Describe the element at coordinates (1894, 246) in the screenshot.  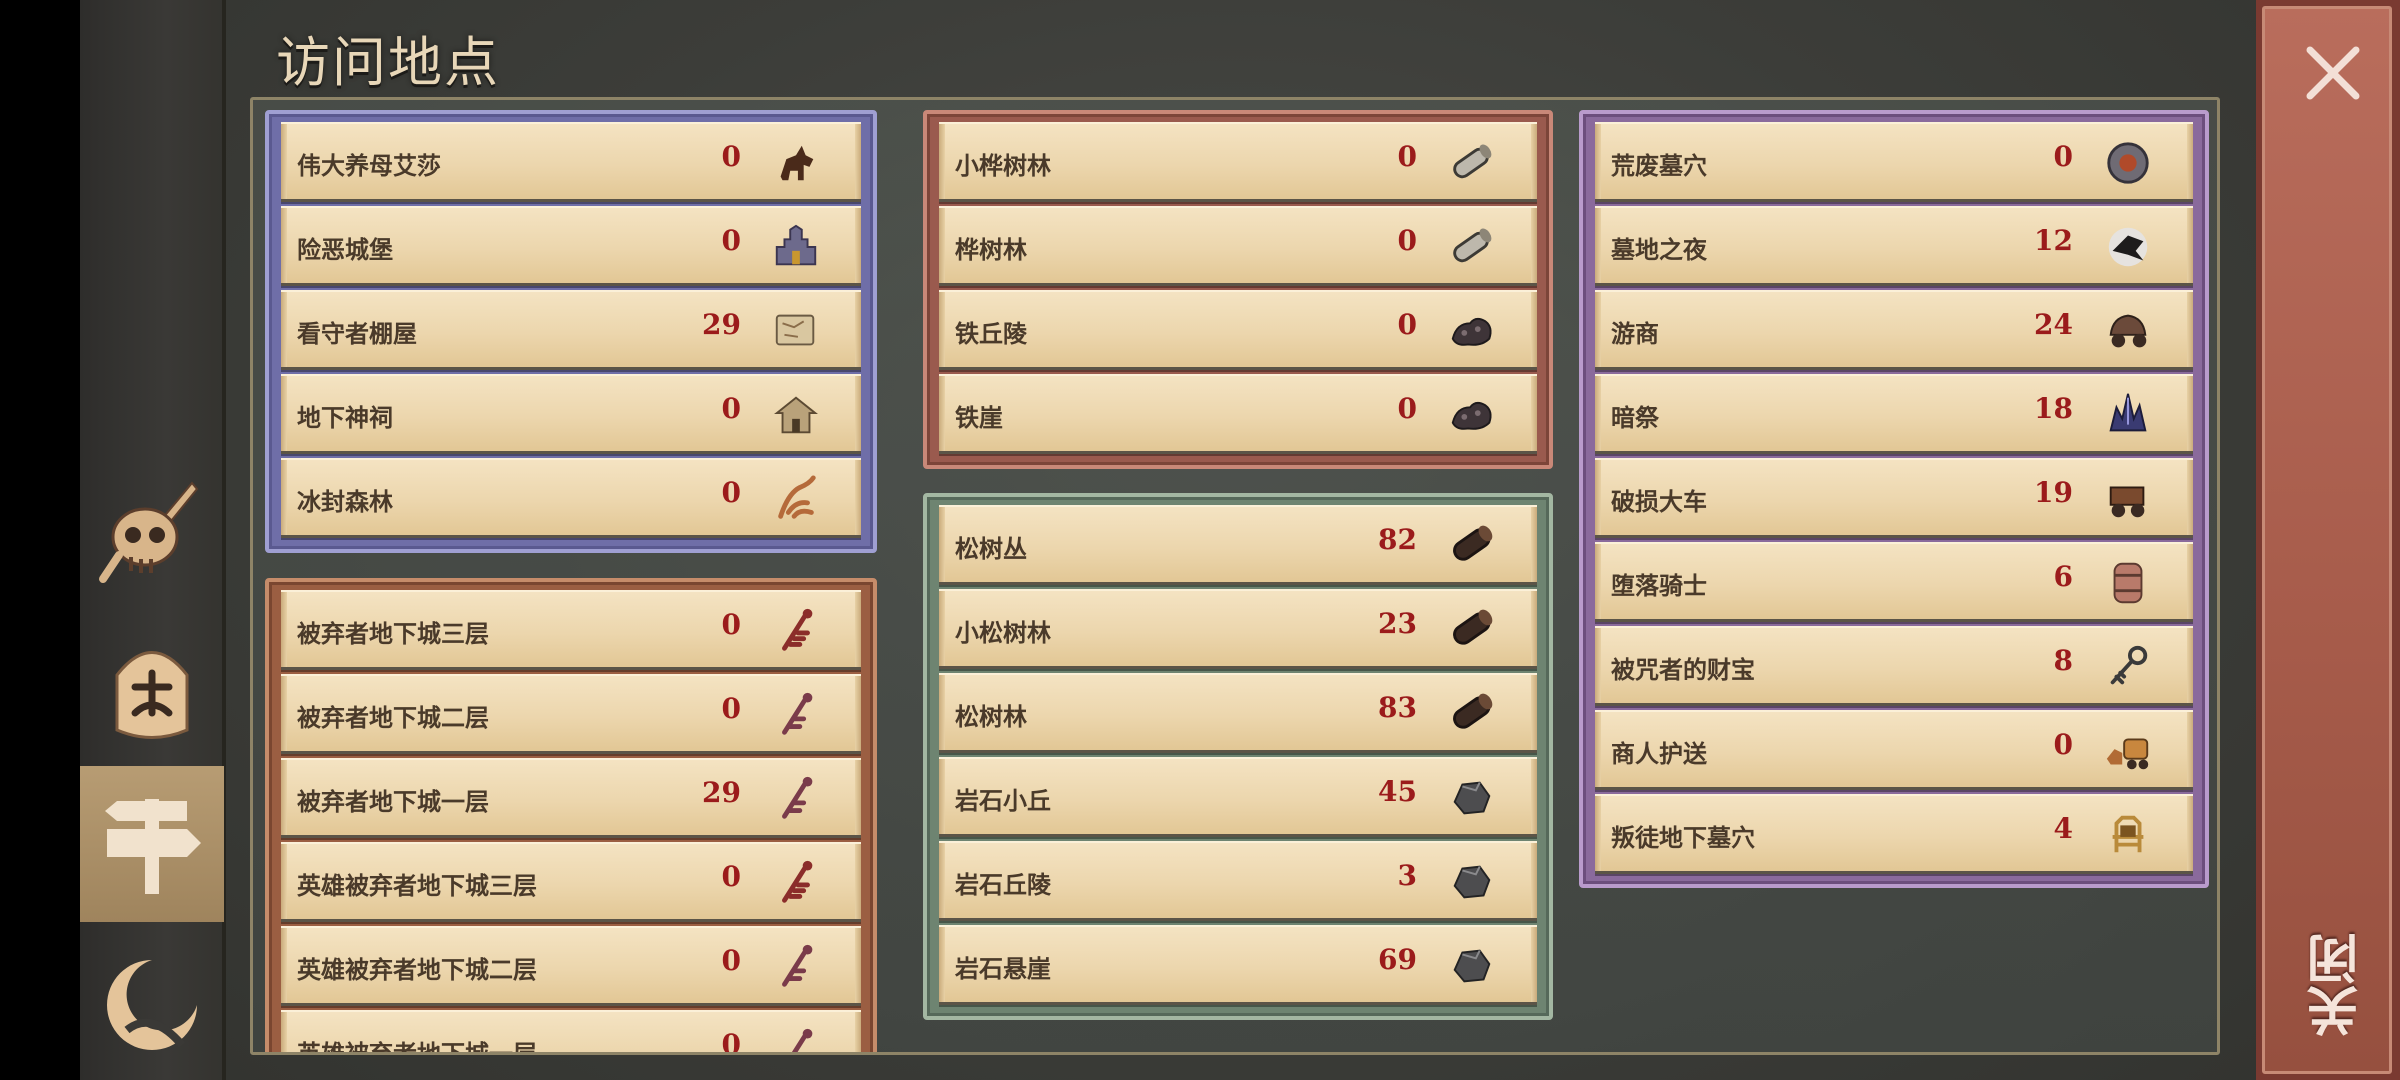
I see `location-row: 墓地之夜 12` at that location.